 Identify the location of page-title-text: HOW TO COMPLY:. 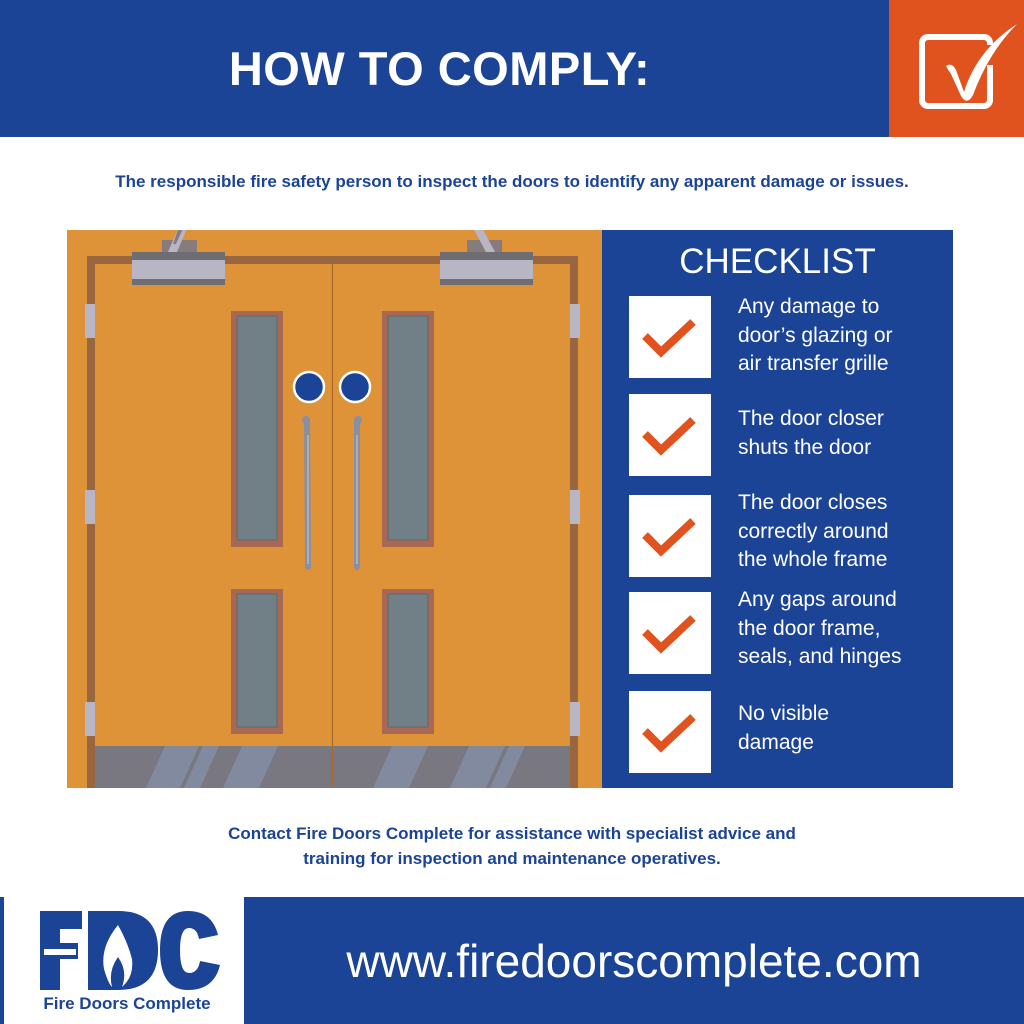
(439, 68).